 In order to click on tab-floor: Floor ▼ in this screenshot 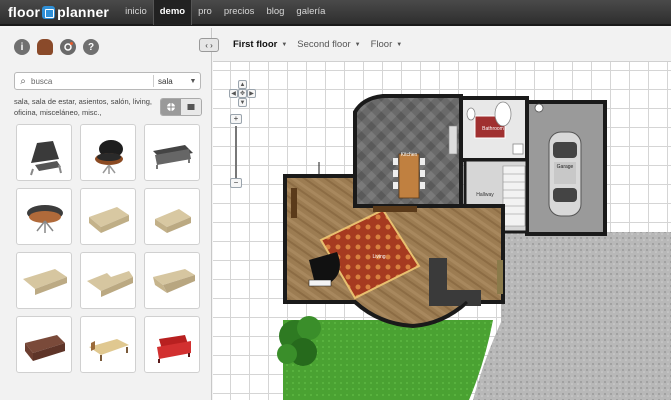, I will do `click(387, 44)`.